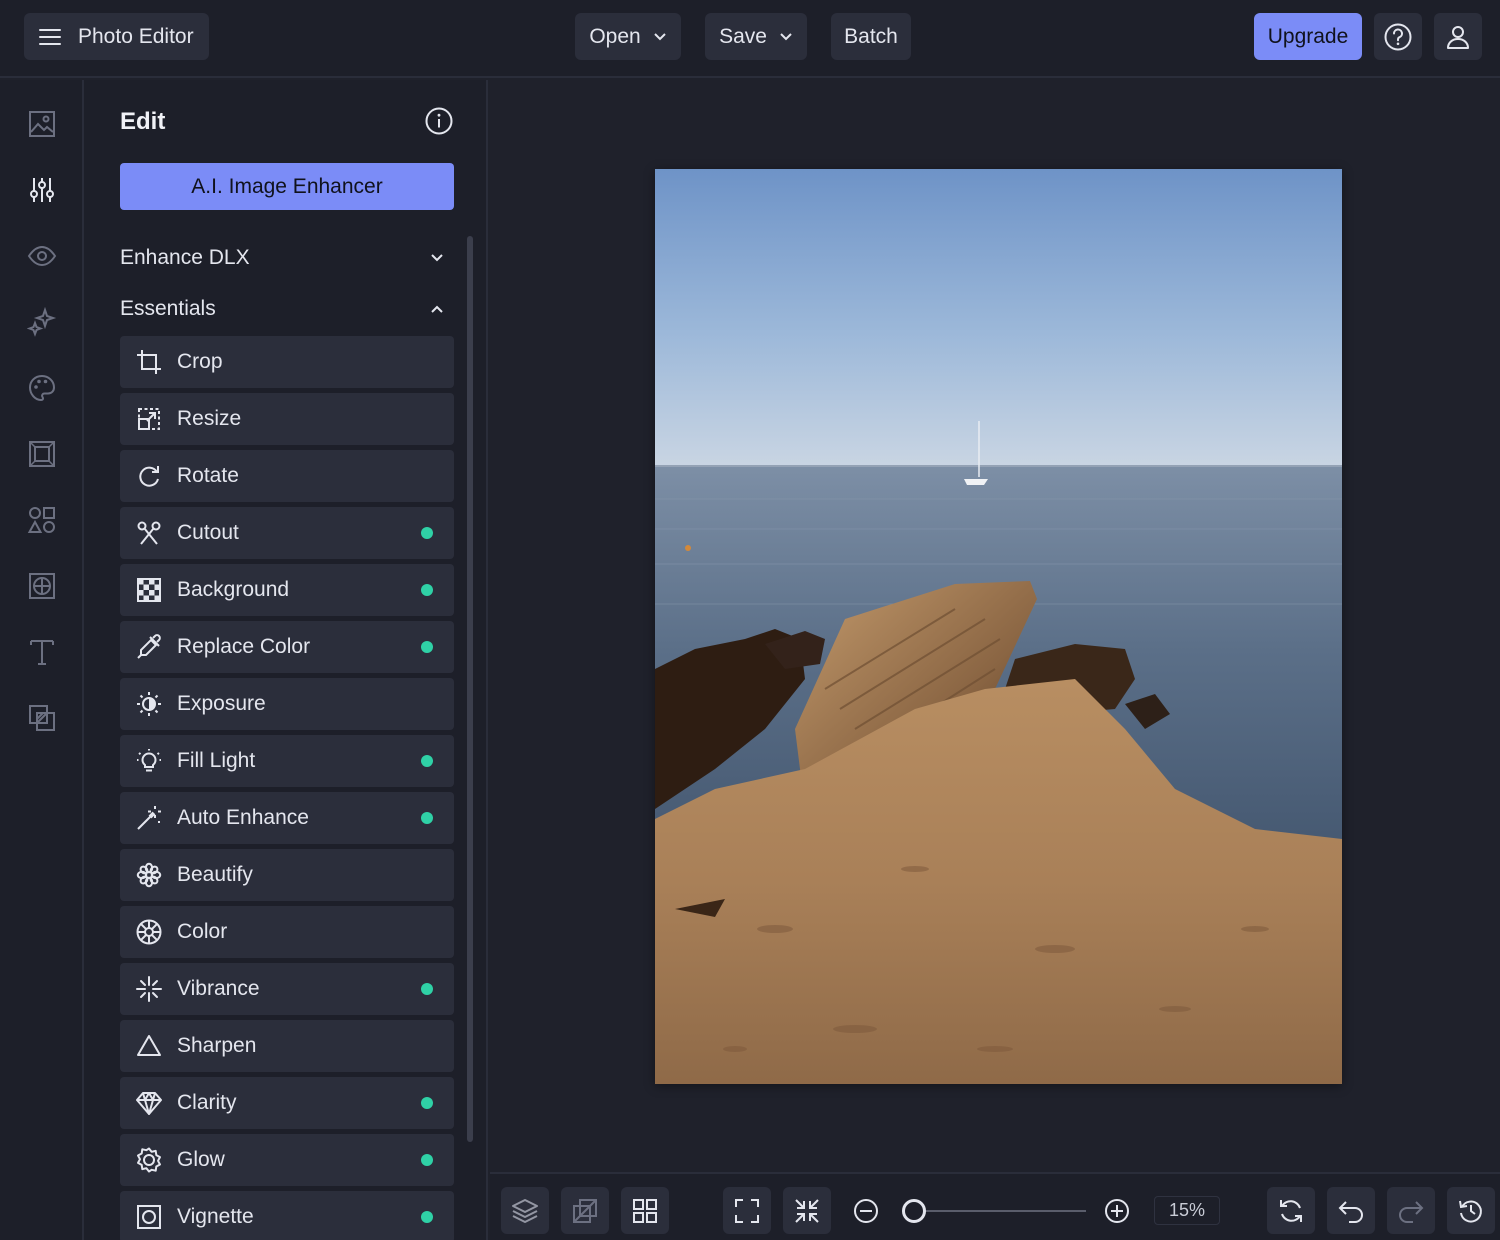 The height and width of the screenshot is (1240, 1500). I want to click on grid-view-button, so click(645, 1210).